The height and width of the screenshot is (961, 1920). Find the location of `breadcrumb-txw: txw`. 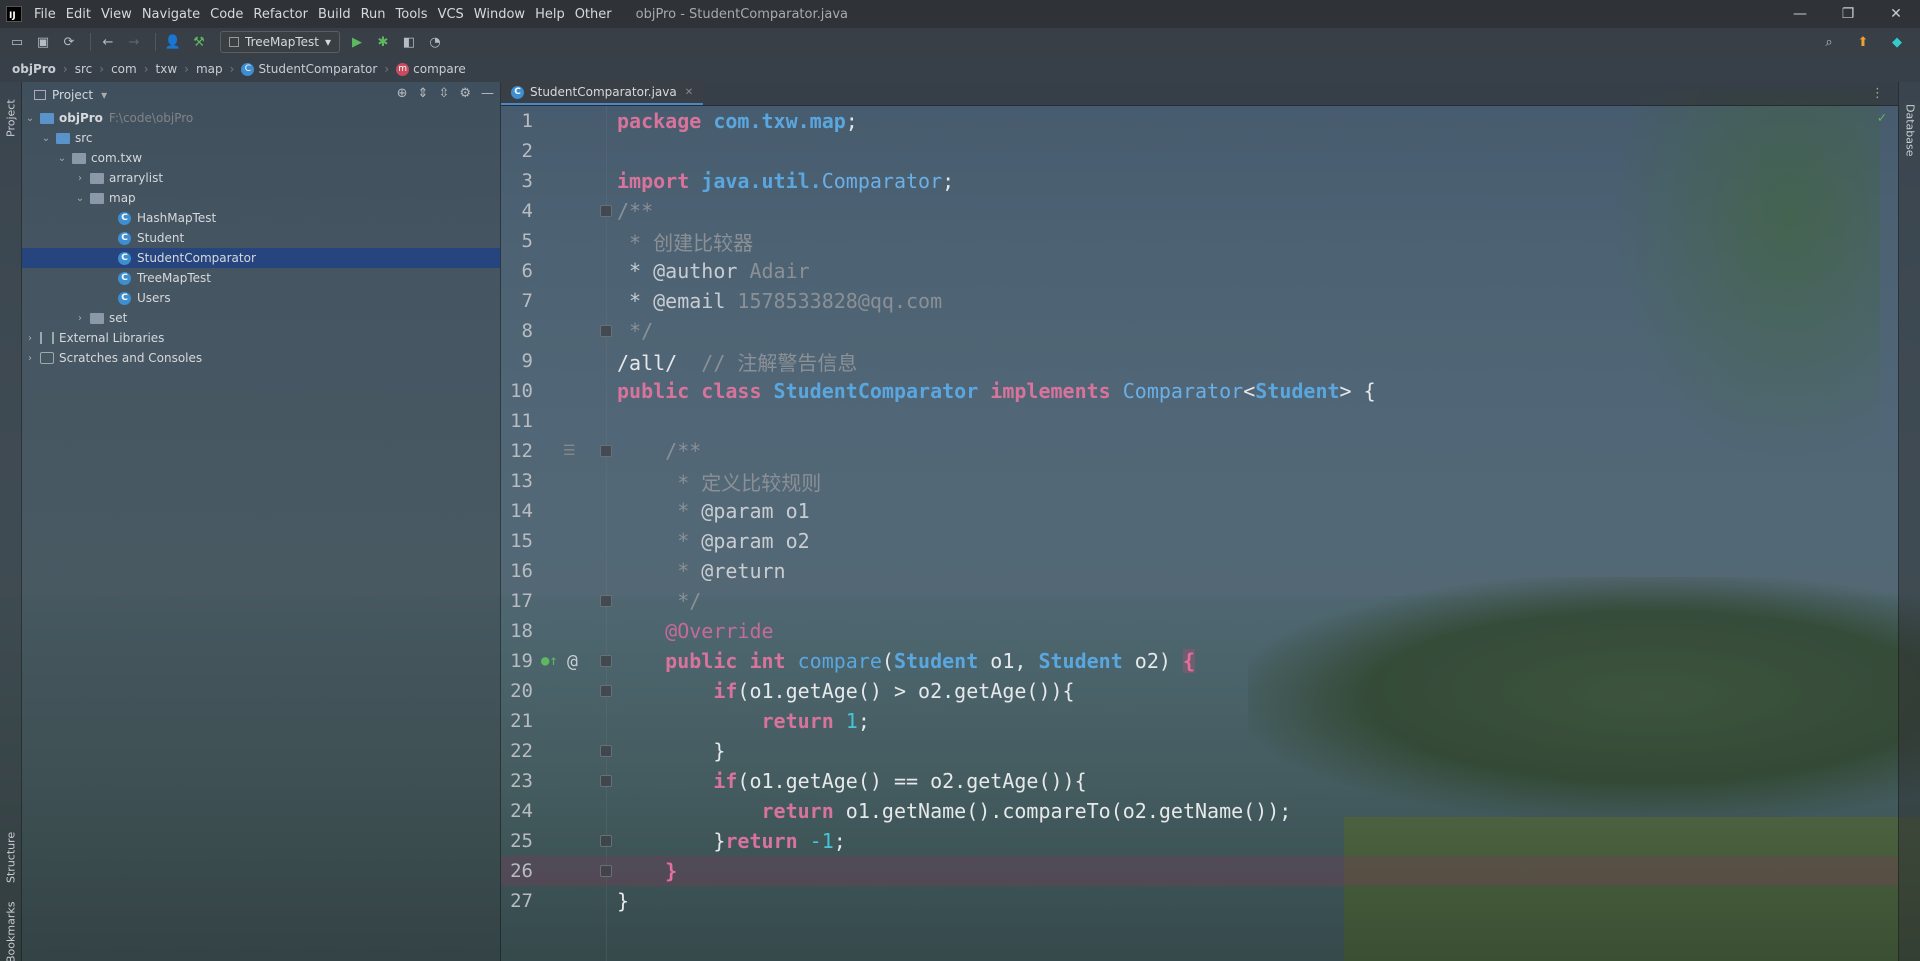

breadcrumb-txw: txw is located at coordinates (167, 69).